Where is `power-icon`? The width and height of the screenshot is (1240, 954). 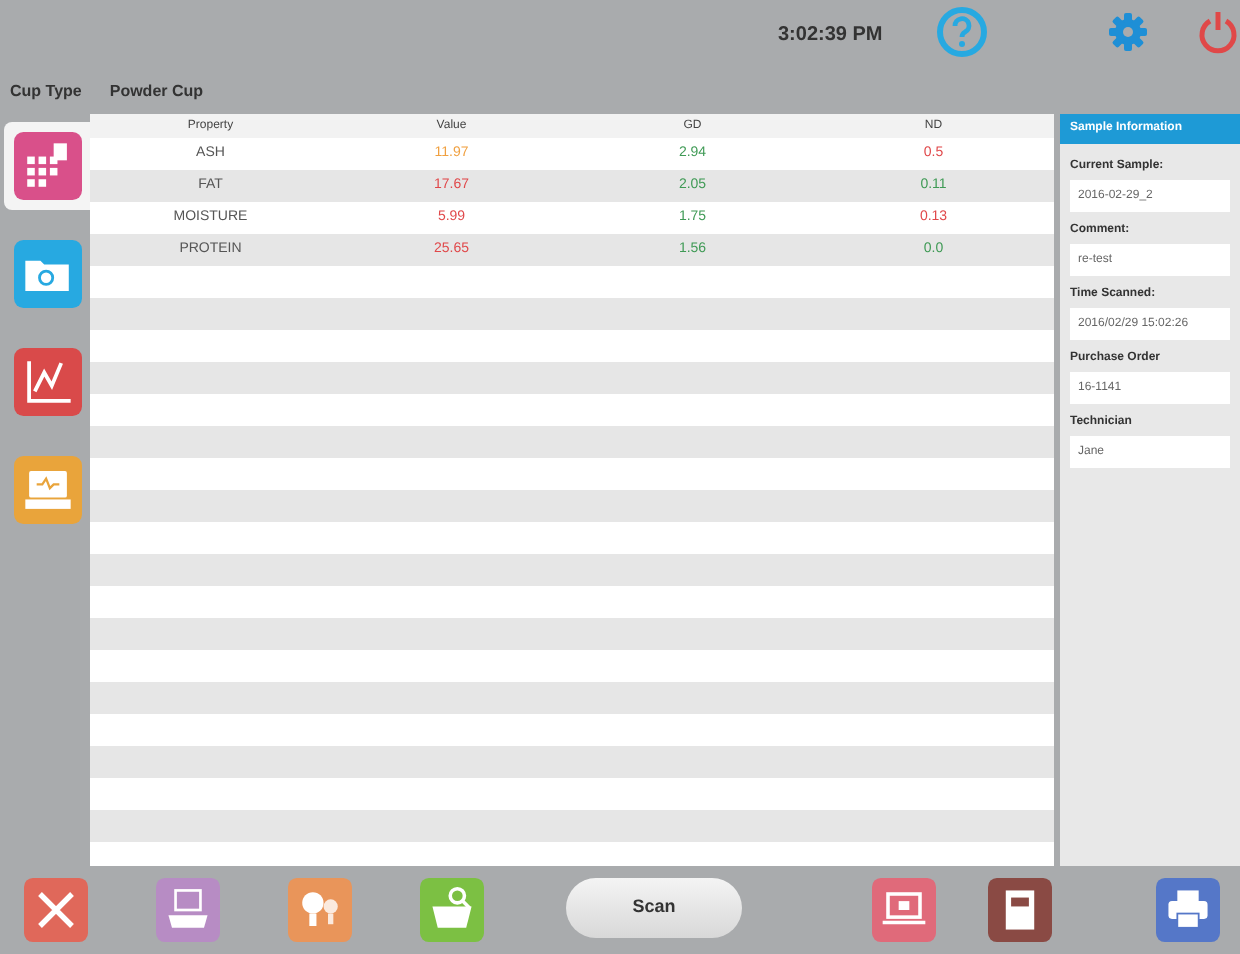 power-icon is located at coordinates (1218, 32).